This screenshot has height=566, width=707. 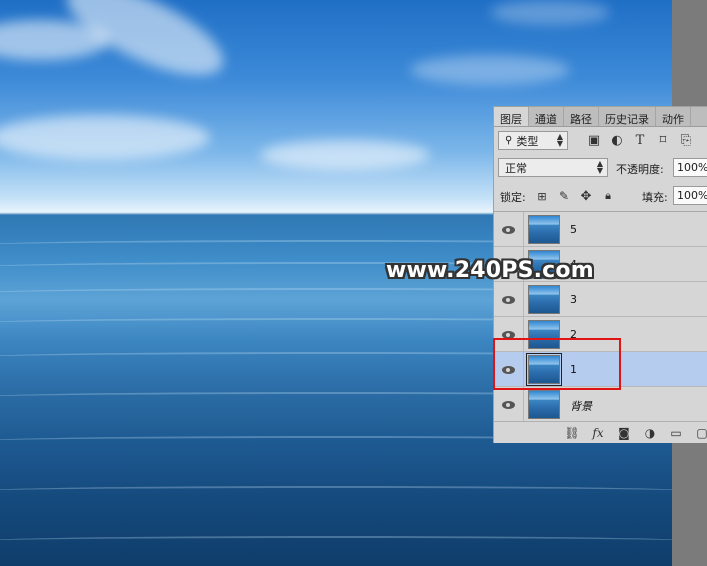 I want to click on new-group-folder-icon: ▭, so click(x=676, y=433).